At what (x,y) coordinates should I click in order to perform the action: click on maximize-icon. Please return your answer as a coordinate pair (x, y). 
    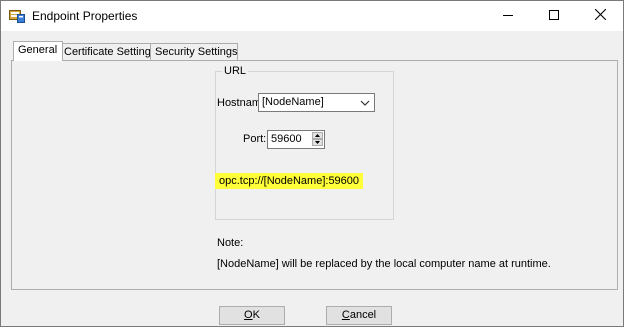
    Looking at the image, I should click on (554, 16).